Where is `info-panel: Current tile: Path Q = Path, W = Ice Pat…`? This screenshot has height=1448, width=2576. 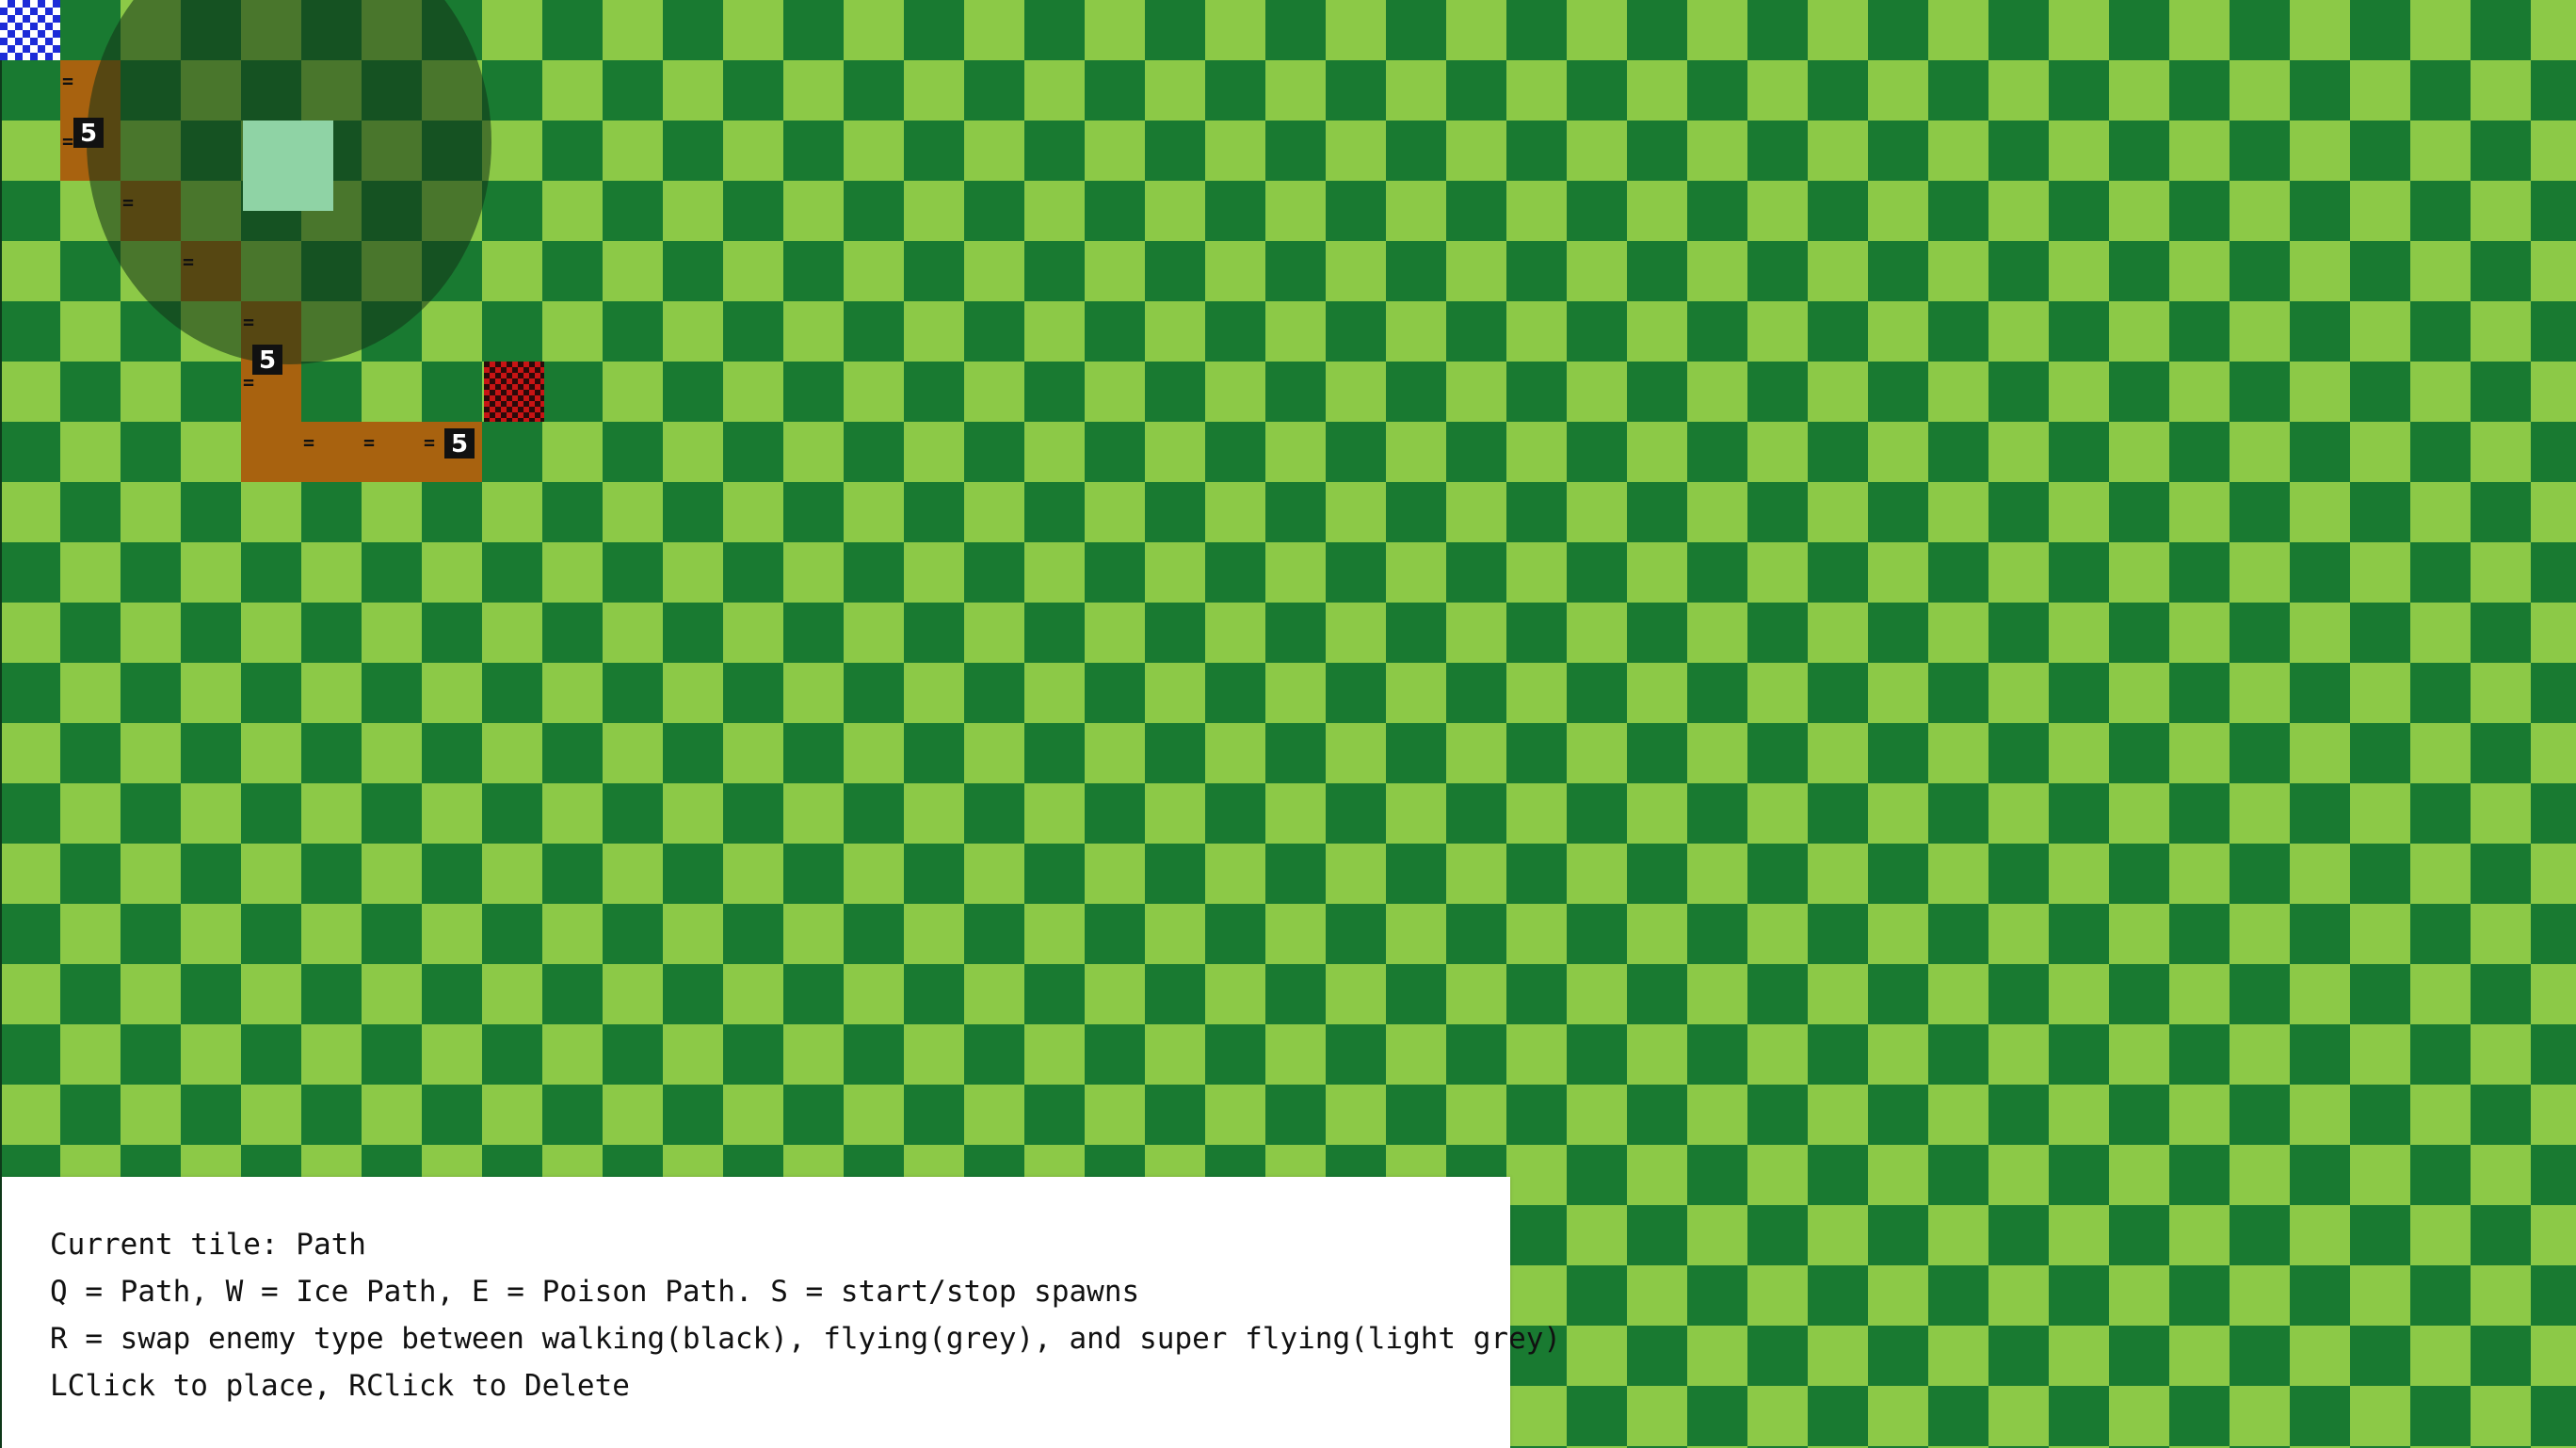
info-panel: Current tile: Path Q = Path, W = Ice Pat… is located at coordinates (781, 1312).